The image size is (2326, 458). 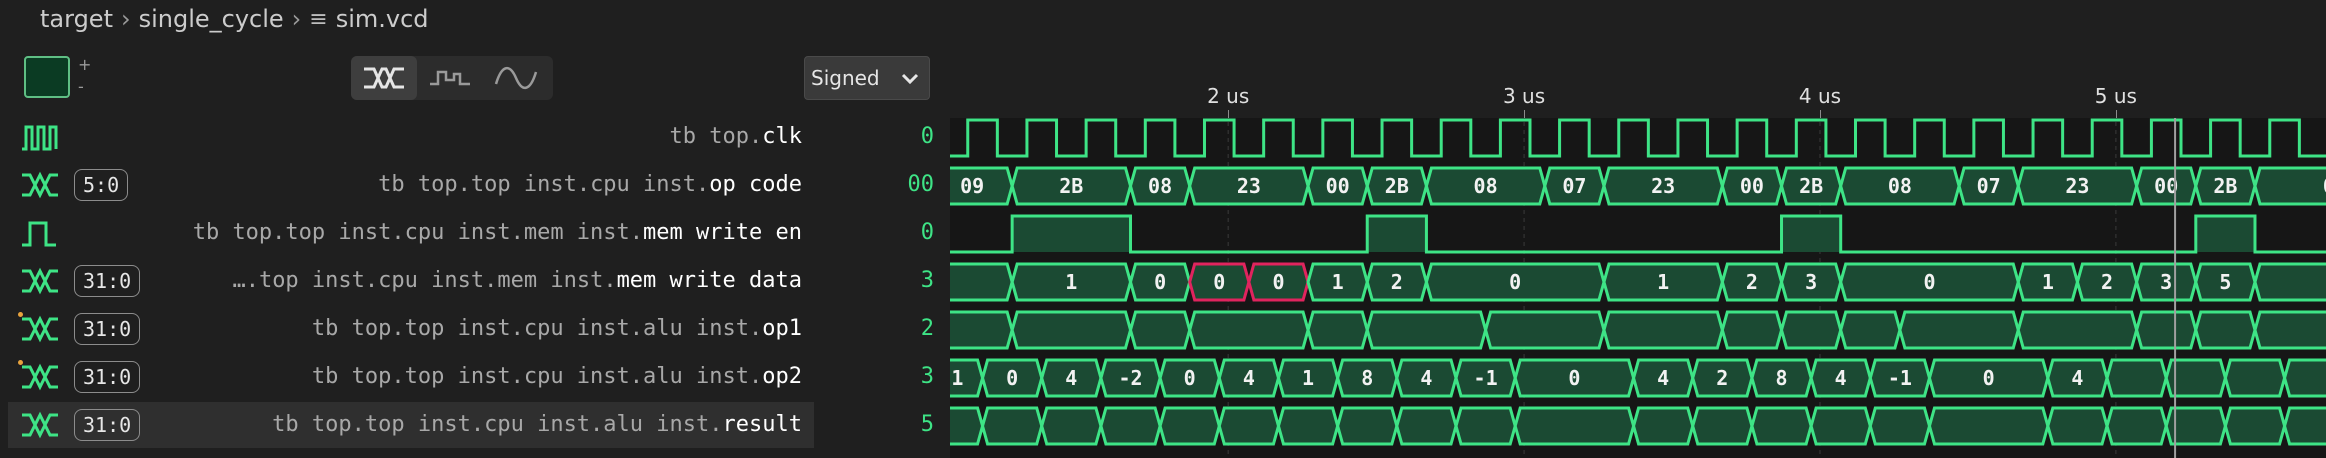 What do you see at coordinates (76, 19) in the screenshot?
I see `breadcrumb-item-target: target` at bounding box center [76, 19].